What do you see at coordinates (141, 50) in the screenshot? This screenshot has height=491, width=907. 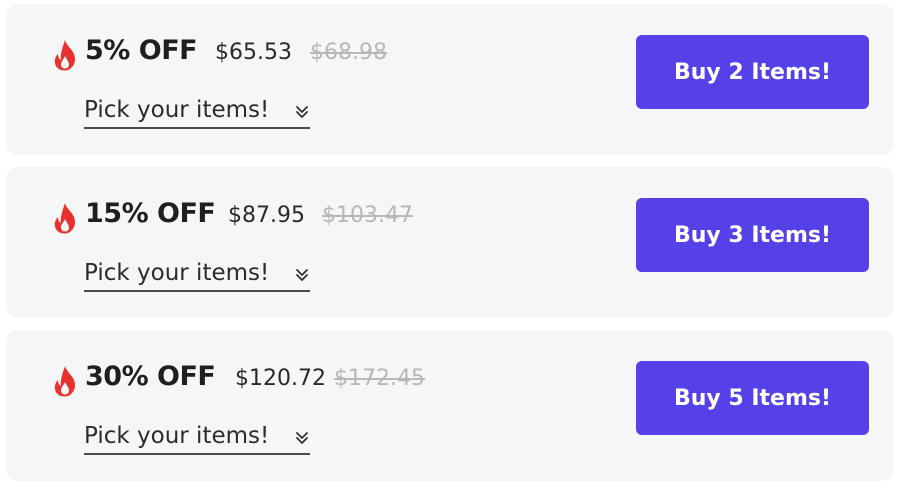 I see `discount-label: 5% OFF` at bounding box center [141, 50].